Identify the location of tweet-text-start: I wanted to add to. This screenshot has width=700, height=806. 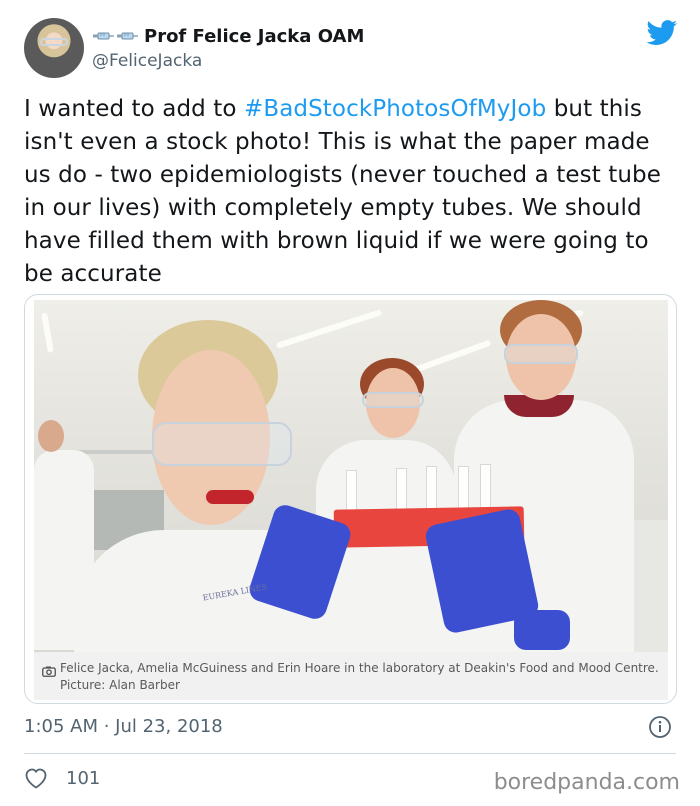
(134, 109).